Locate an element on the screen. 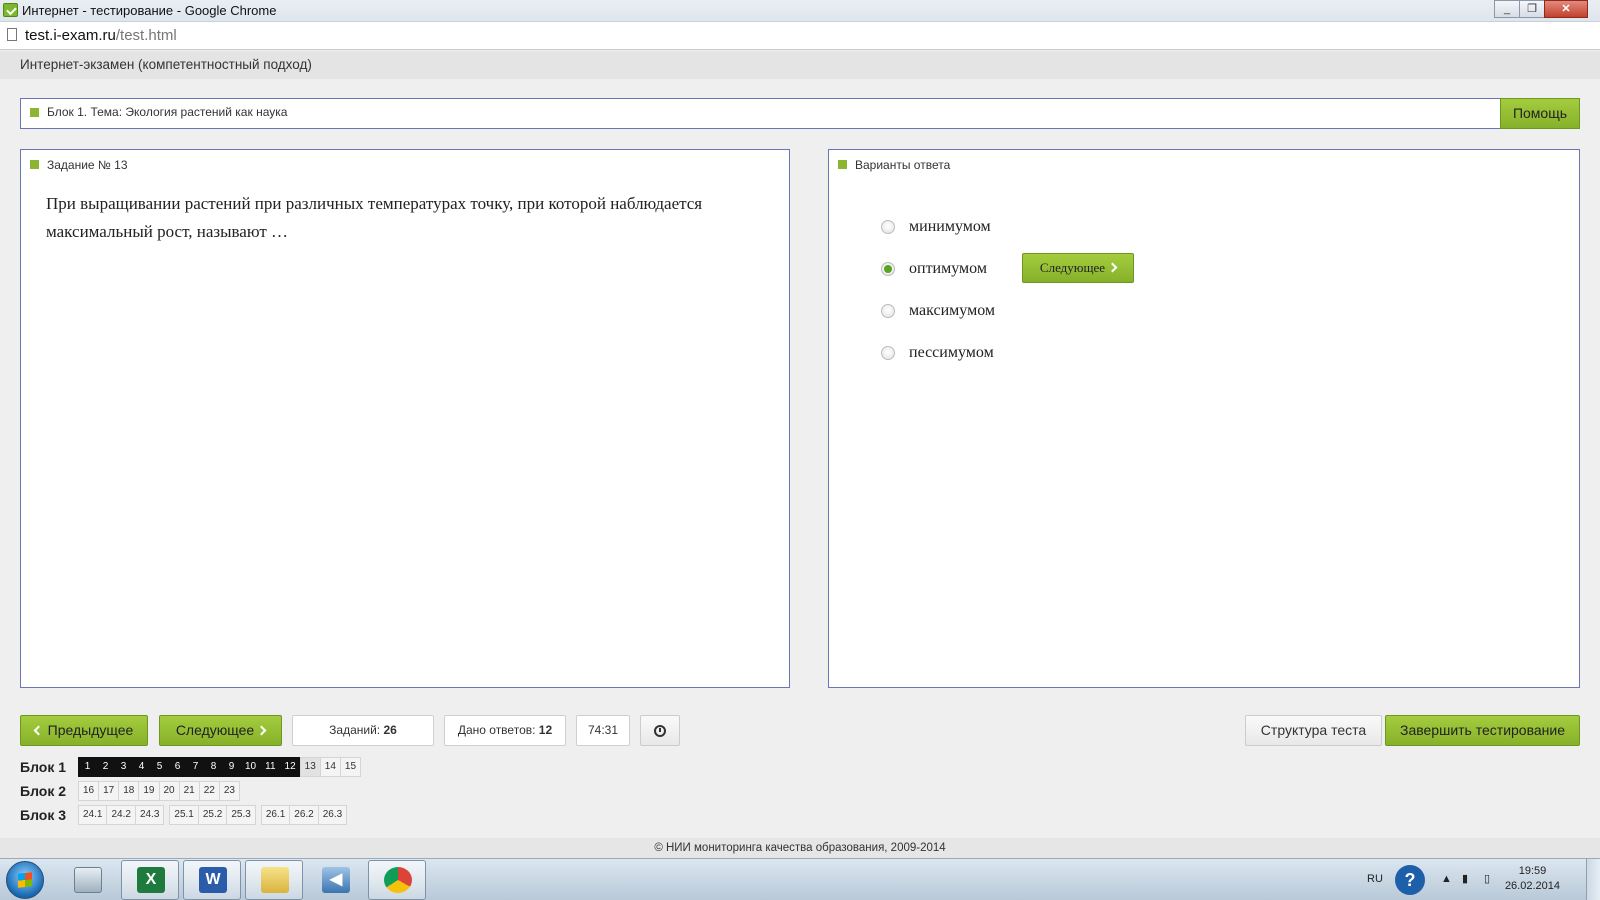 The width and height of the screenshot is (1600, 900). task-cell: 2 is located at coordinates (105, 767).